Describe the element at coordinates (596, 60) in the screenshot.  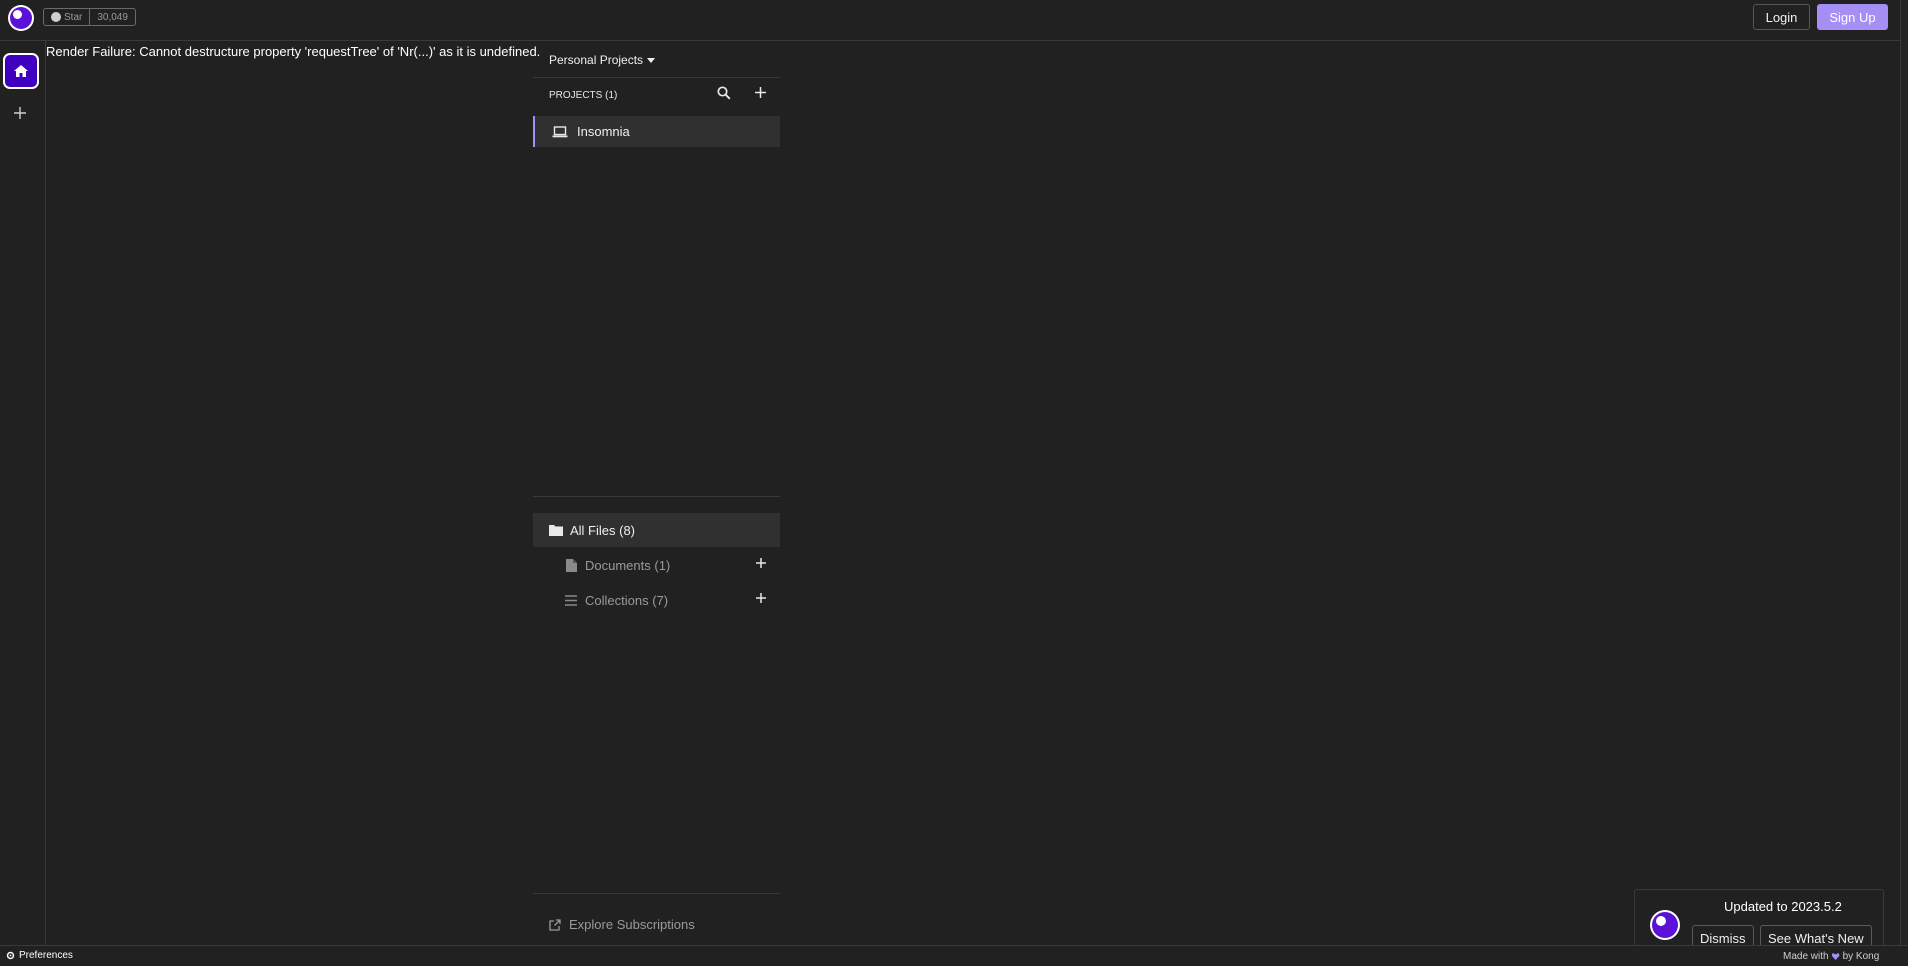
I see `organization-name: Personal Projects` at that location.